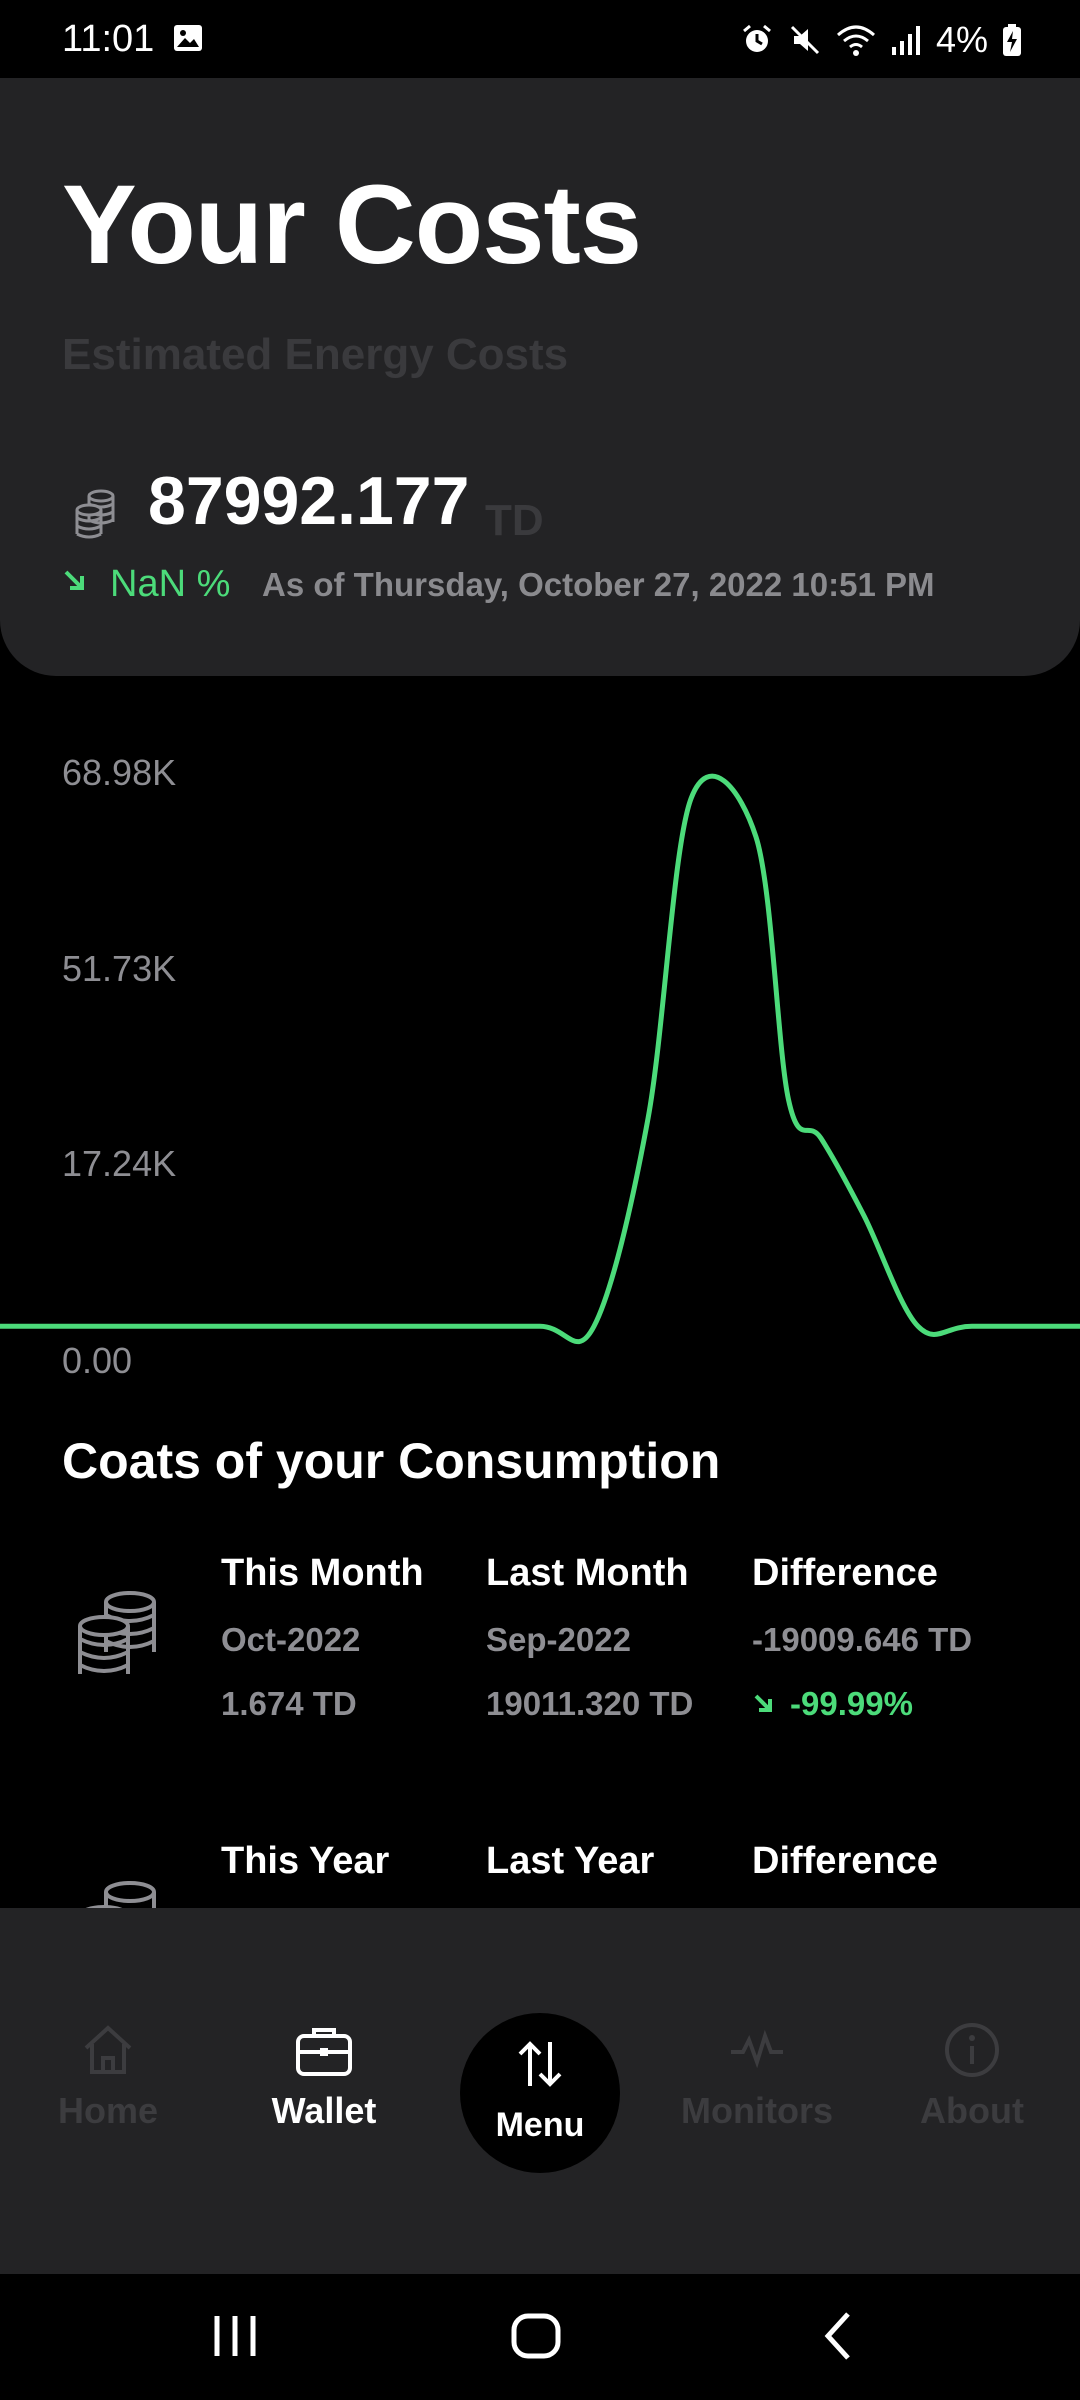  I want to click on back-icon, so click(840, 2336).